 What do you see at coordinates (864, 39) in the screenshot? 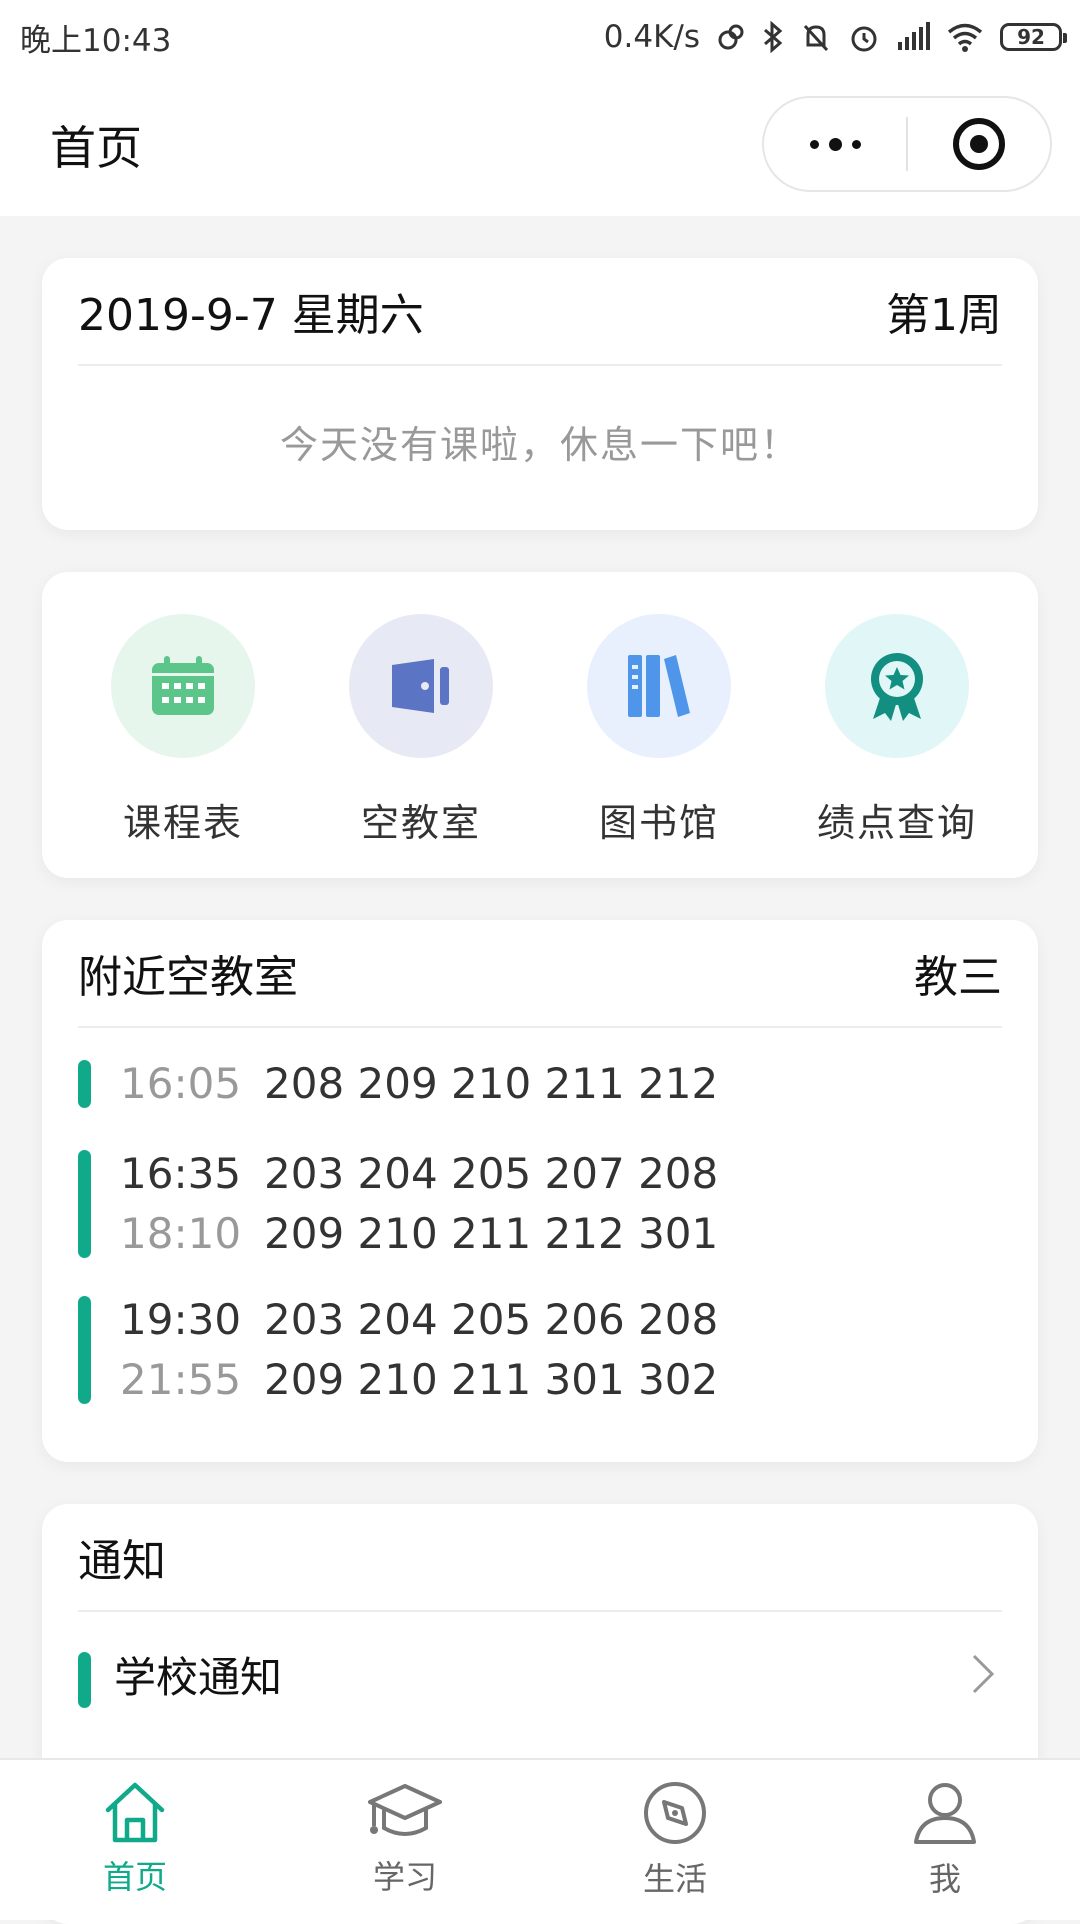
I see `alarm-icon` at bounding box center [864, 39].